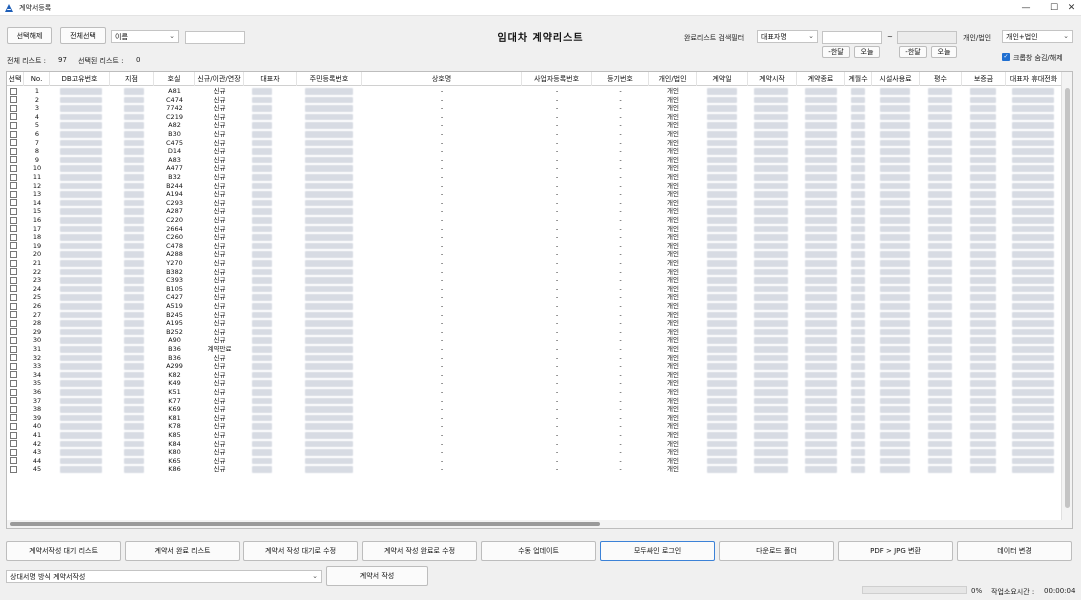  What do you see at coordinates (895, 551) in the screenshot?
I see `action-button-8: PDF > JPG 변환` at bounding box center [895, 551].